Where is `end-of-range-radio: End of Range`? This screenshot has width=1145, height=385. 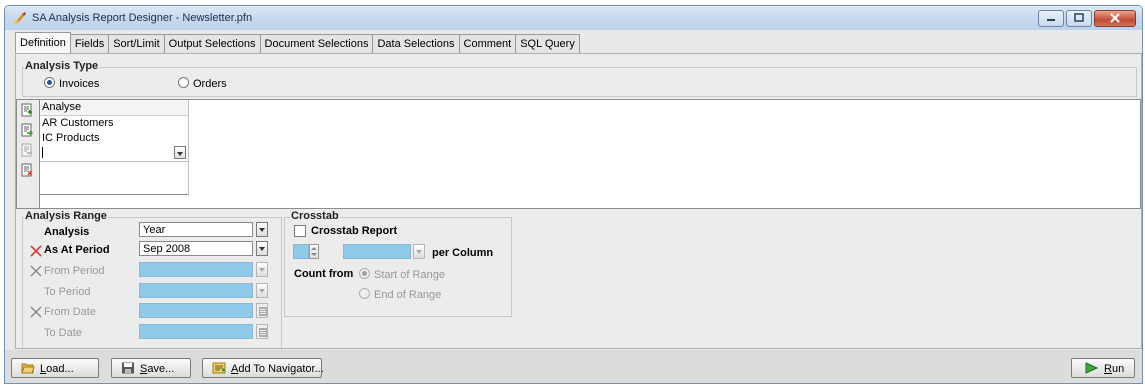 end-of-range-radio: End of Range is located at coordinates (400, 294).